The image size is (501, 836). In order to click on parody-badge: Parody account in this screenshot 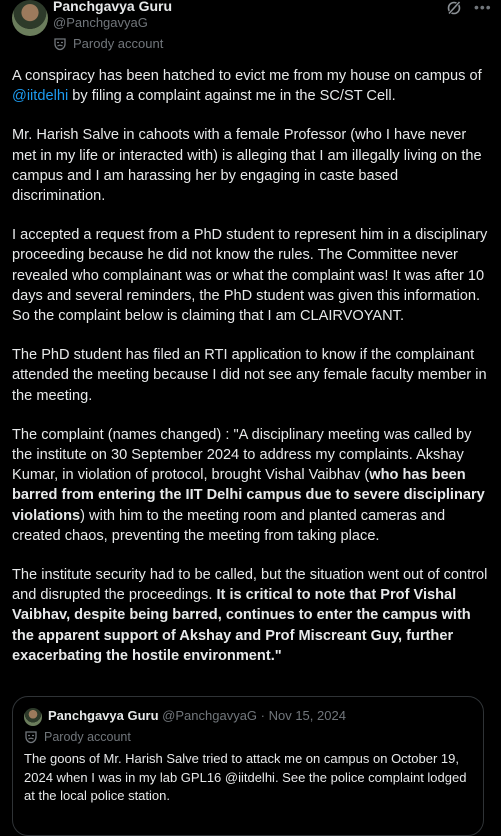, I will do `click(108, 43)`.